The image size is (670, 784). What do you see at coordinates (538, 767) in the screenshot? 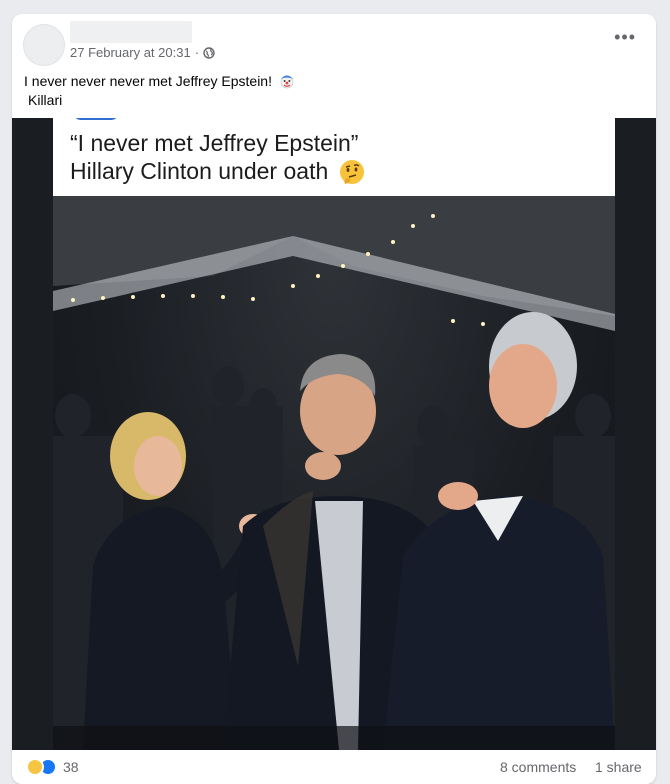
I see `comments-link: 8 comments` at bounding box center [538, 767].